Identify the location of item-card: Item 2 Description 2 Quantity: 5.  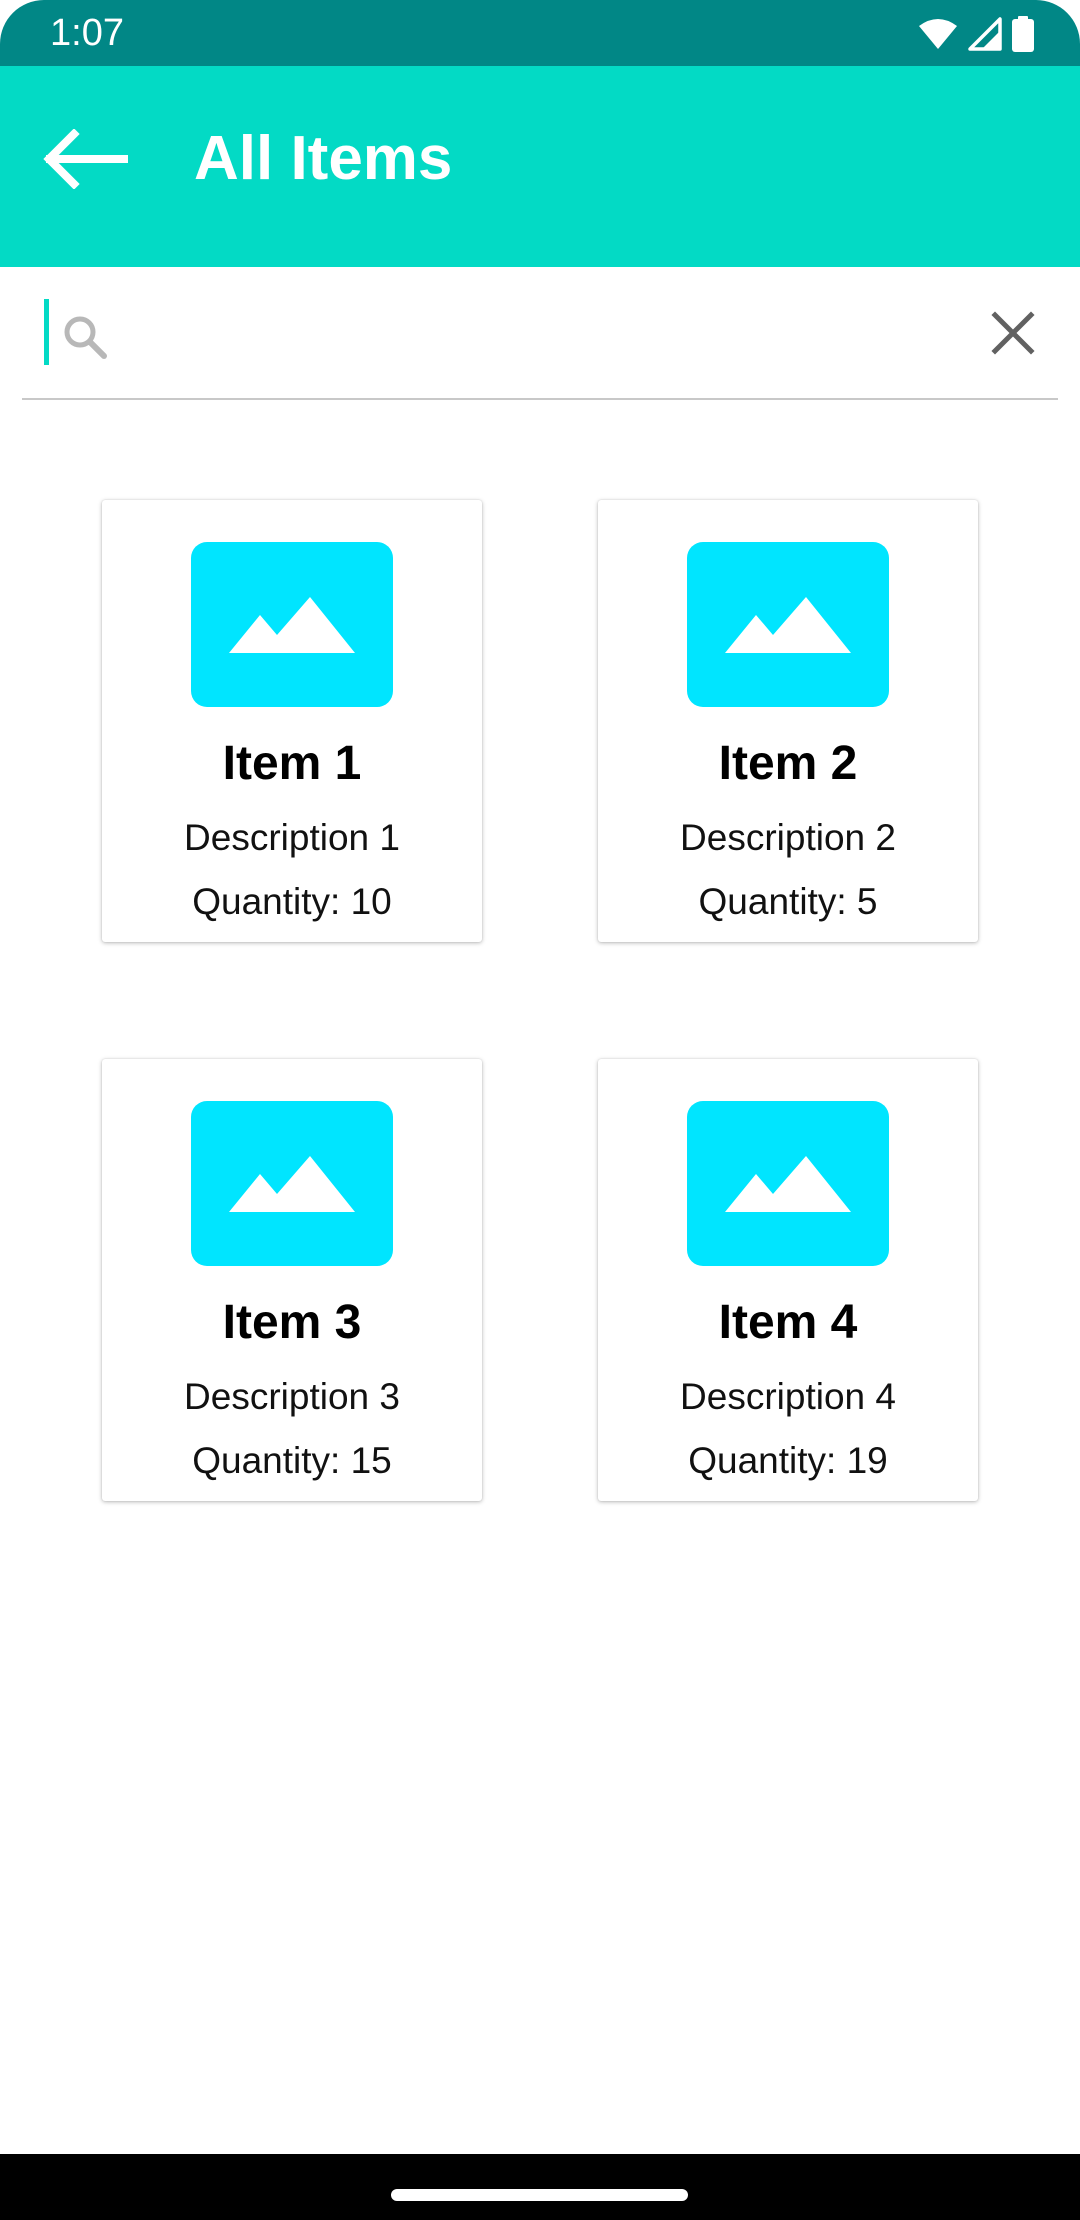
(788, 721).